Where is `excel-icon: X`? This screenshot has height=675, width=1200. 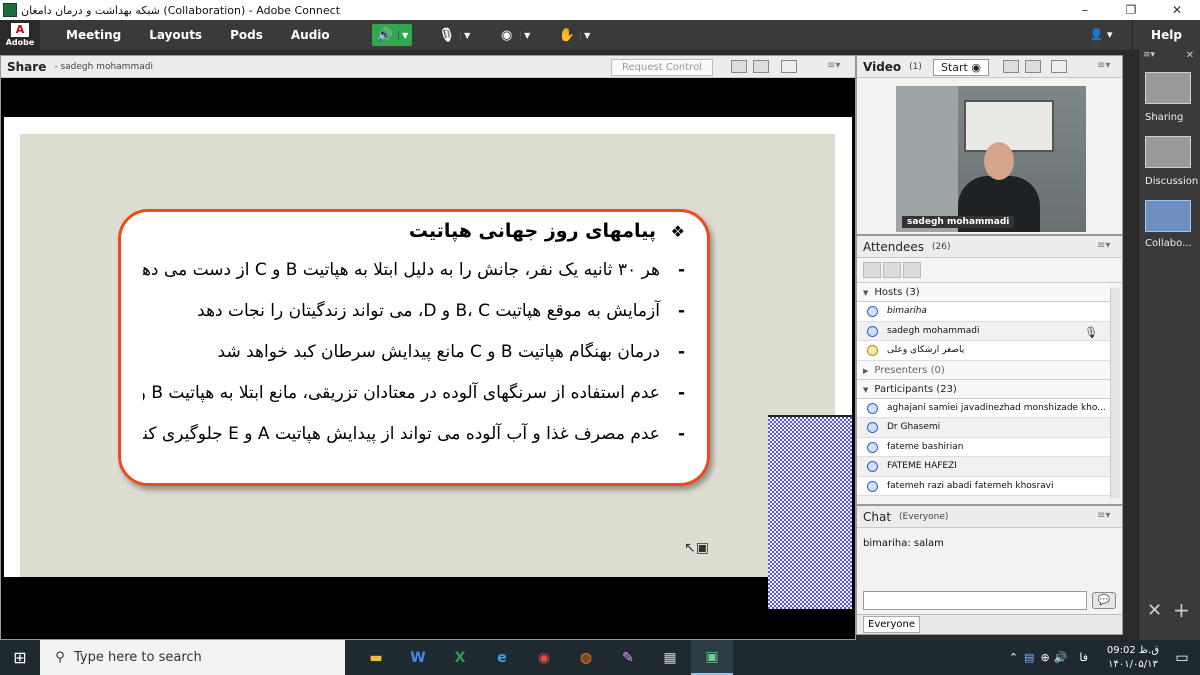
excel-icon: X is located at coordinates (460, 657).